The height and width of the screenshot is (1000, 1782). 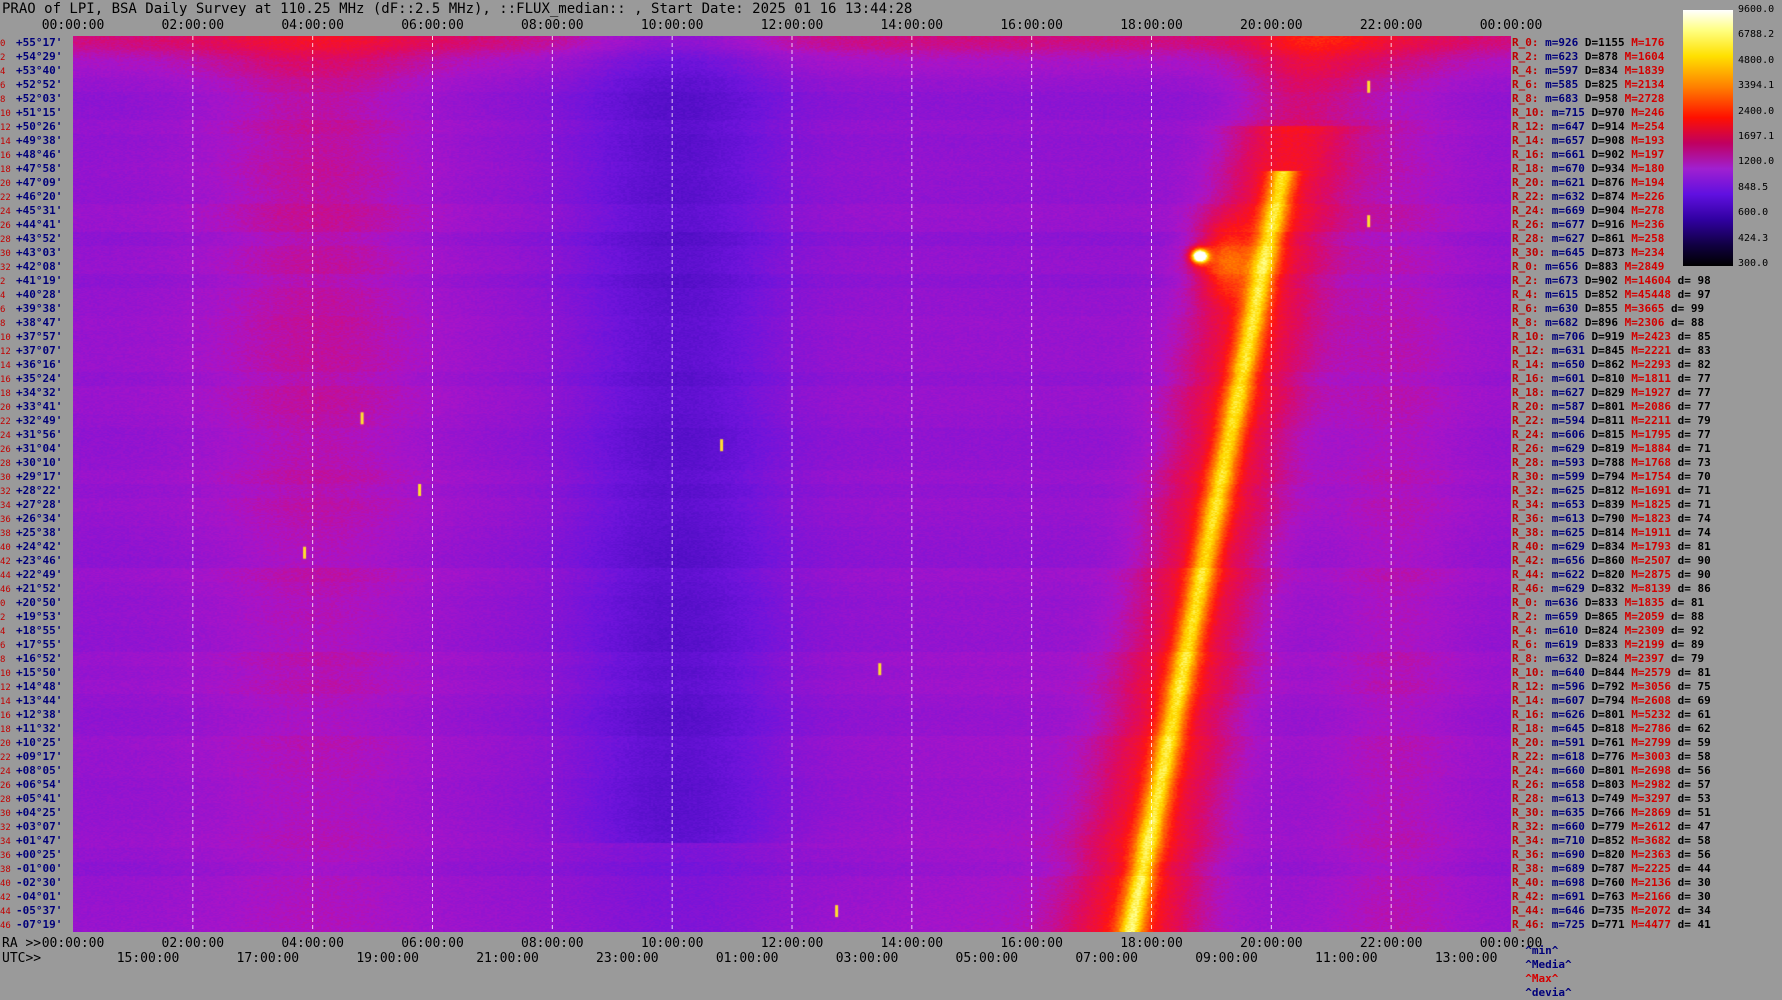 I want to click on stats-beam: R_18:, so click(x=1529, y=728).